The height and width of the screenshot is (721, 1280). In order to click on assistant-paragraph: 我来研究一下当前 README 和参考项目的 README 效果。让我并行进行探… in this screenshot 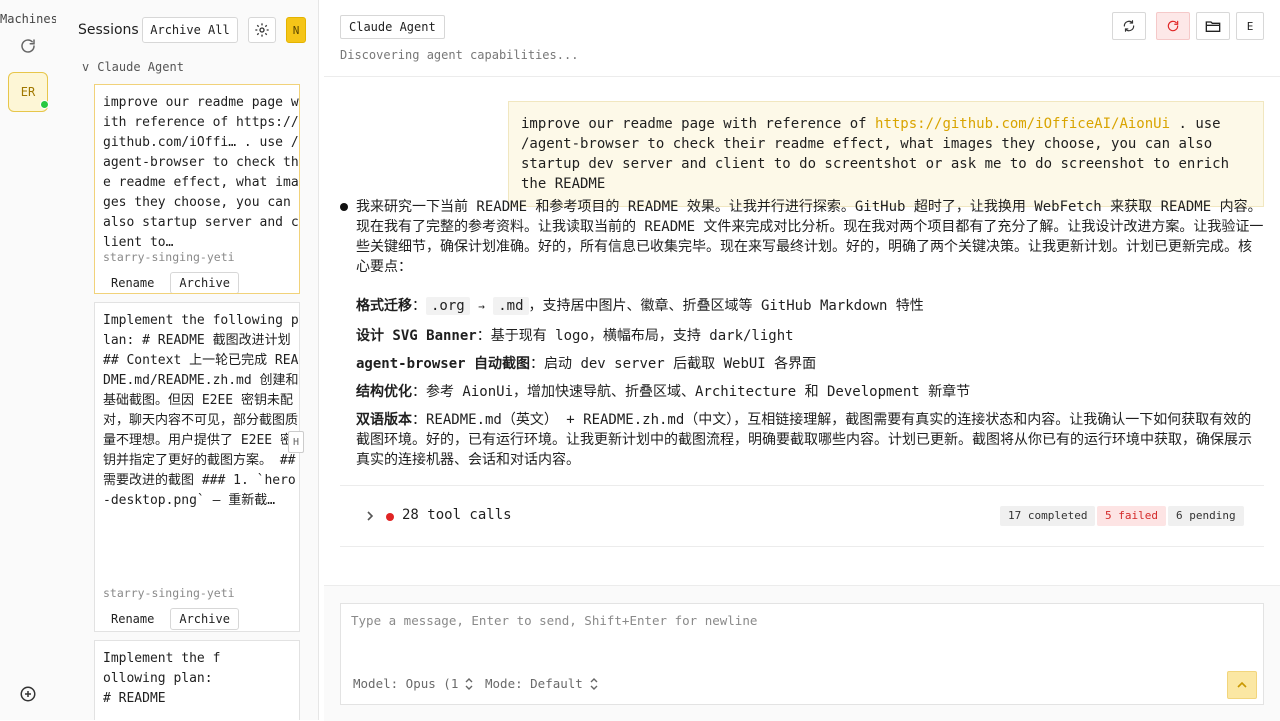, I will do `click(810, 237)`.